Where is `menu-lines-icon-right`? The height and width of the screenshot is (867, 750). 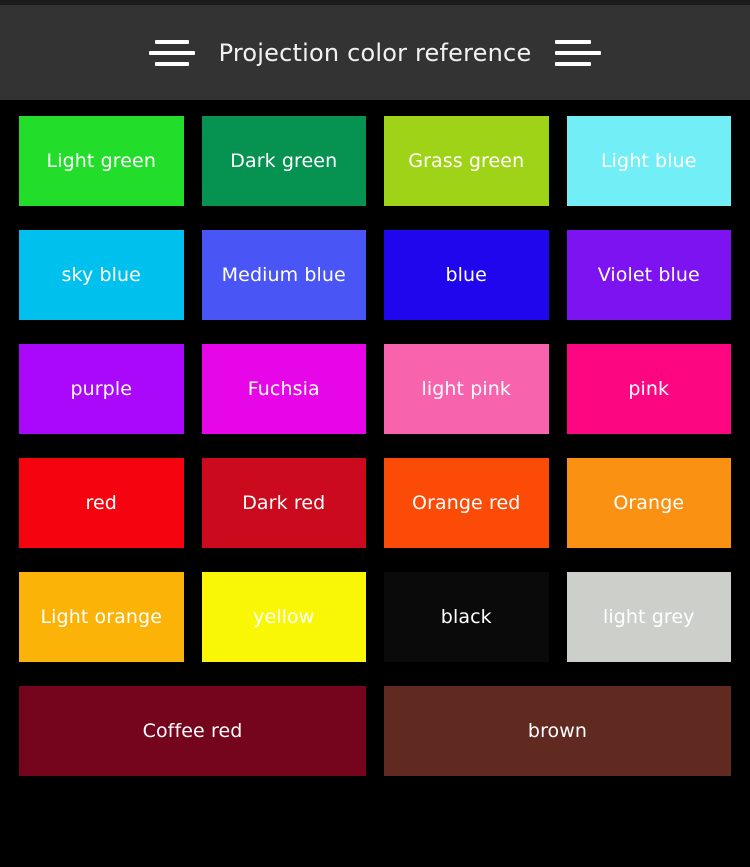 menu-lines-icon-right is located at coordinates (578, 52).